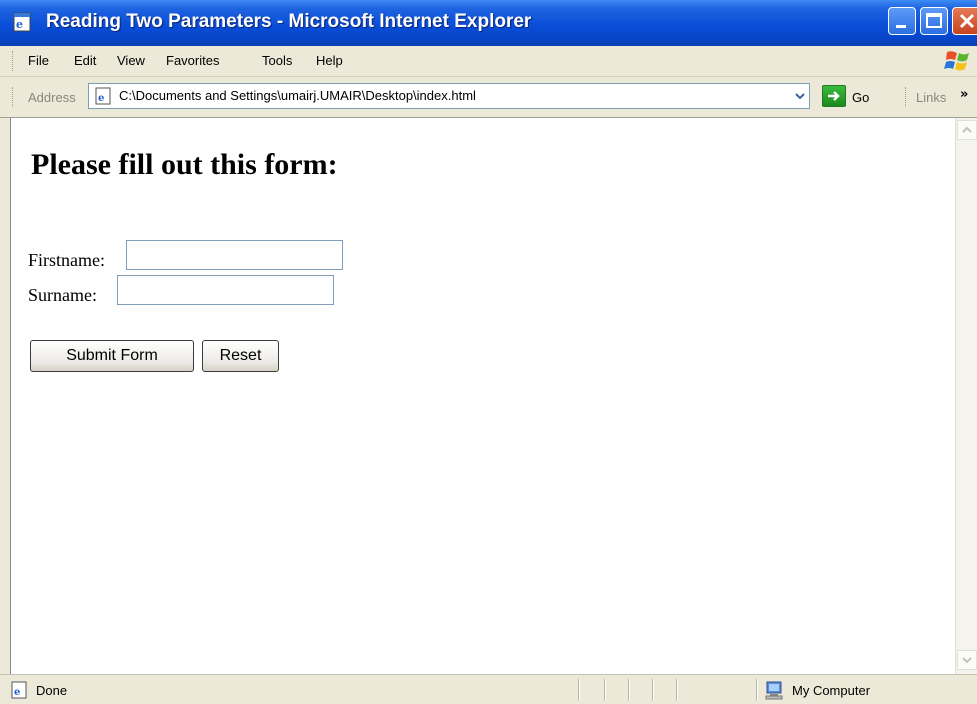  What do you see at coordinates (112, 356) in the screenshot?
I see `submit-form-button: Submit Form` at bounding box center [112, 356].